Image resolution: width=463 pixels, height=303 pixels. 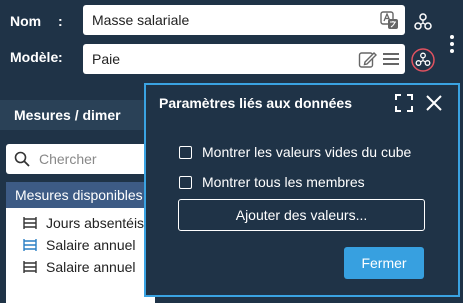 I want to click on dimensions-settings-icon, so click(x=423, y=60).